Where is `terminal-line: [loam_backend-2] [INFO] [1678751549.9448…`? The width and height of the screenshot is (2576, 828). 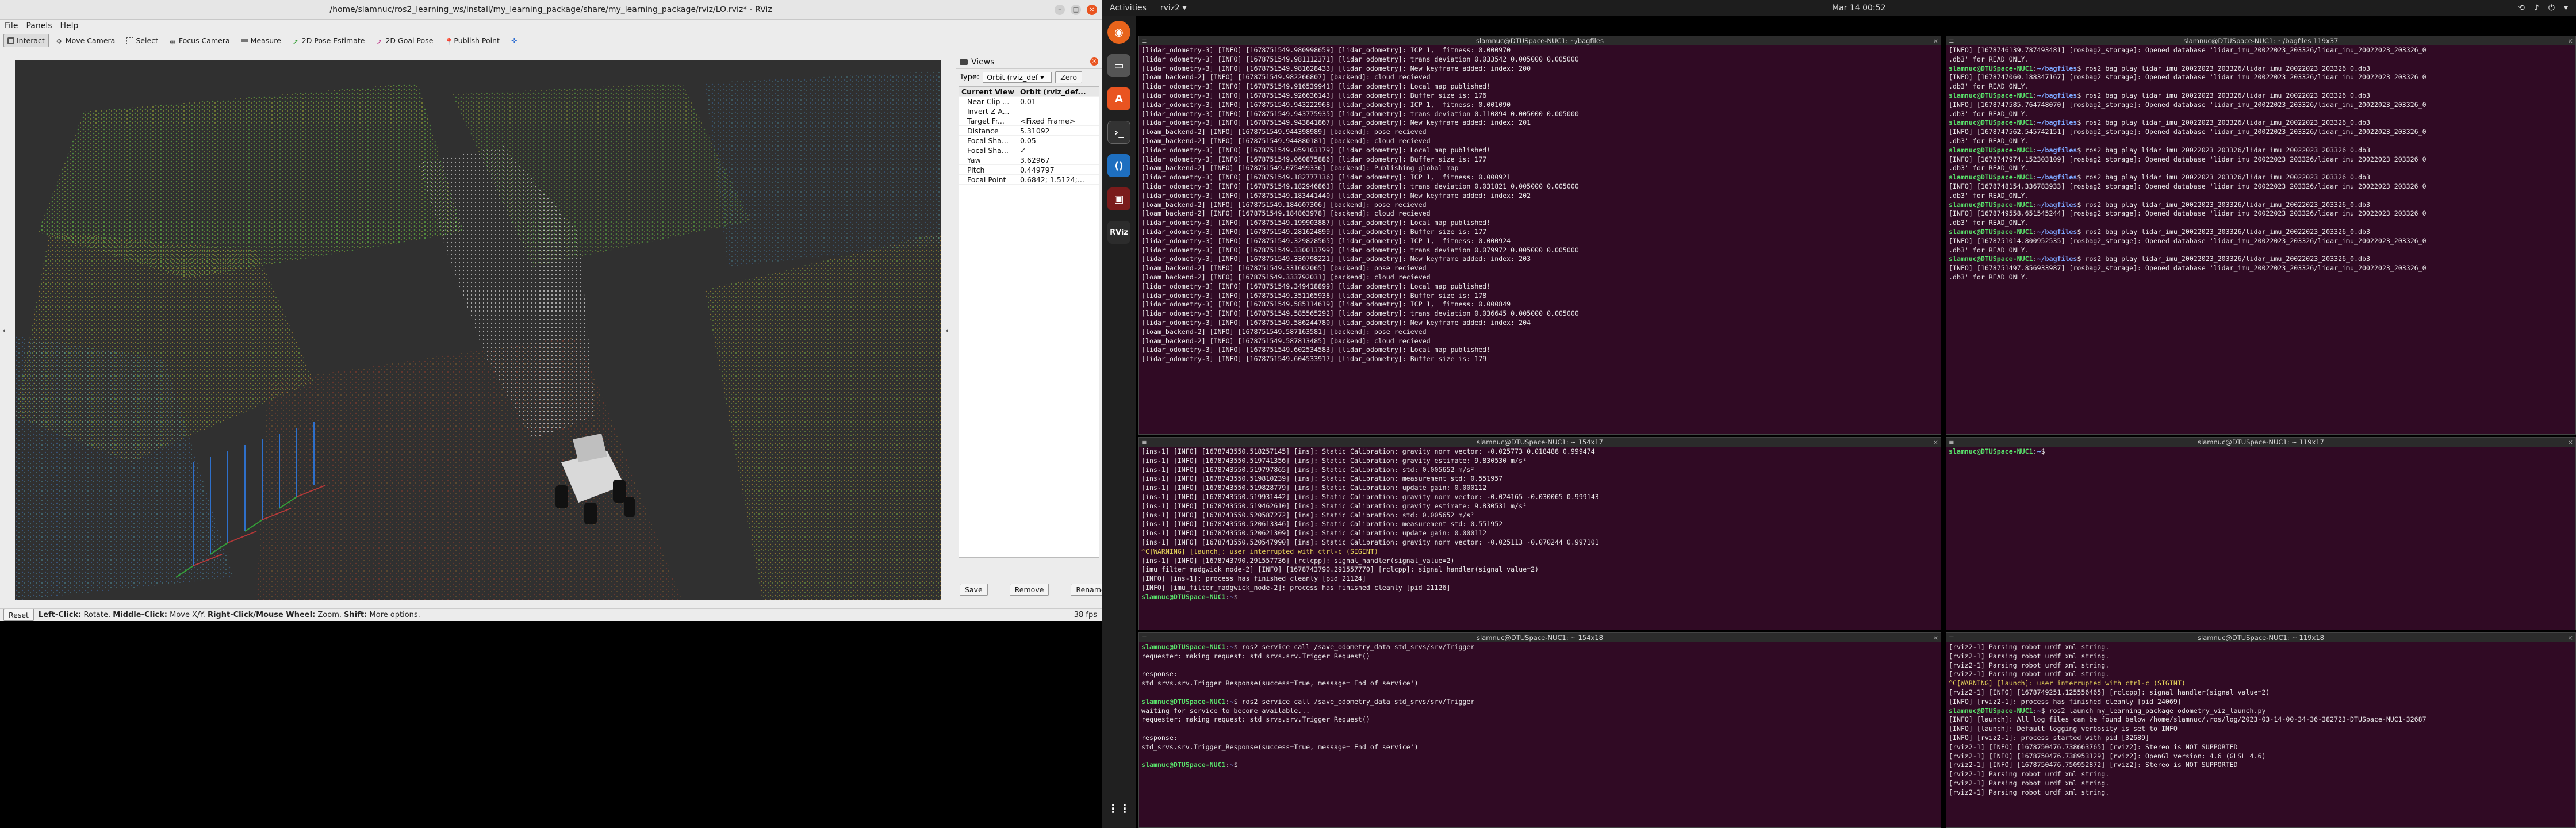
terminal-line: [loam_backend-2] [INFO] [1678751549.9448… is located at coordinates (1286, 140).